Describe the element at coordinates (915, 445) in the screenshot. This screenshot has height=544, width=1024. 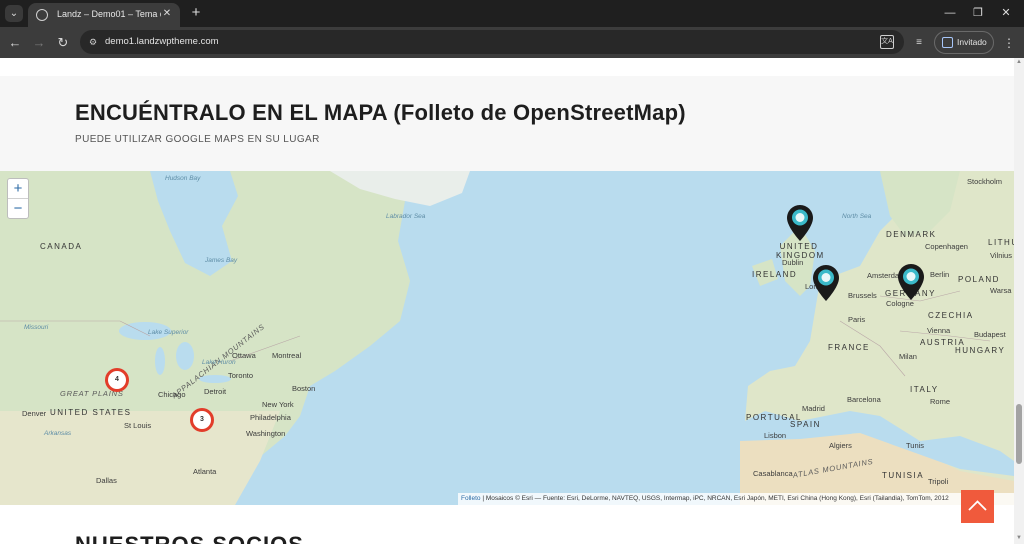
I see `label-tunis: Tunis` at that location.